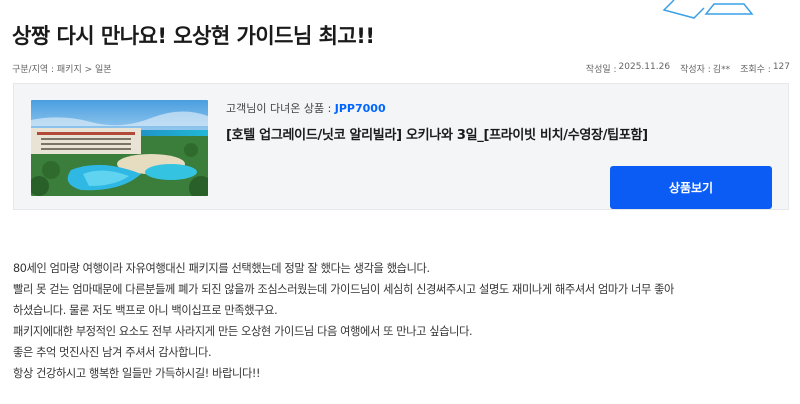 The width and height of the screenshot is (800, 404). What do you see at coordinates (145, 310) in the screenshot?
I see `review-line: 하셨습니다. 물론 저도 백프로 아니 백이십프로 만족했구요.` at bounding box center [145, 310].